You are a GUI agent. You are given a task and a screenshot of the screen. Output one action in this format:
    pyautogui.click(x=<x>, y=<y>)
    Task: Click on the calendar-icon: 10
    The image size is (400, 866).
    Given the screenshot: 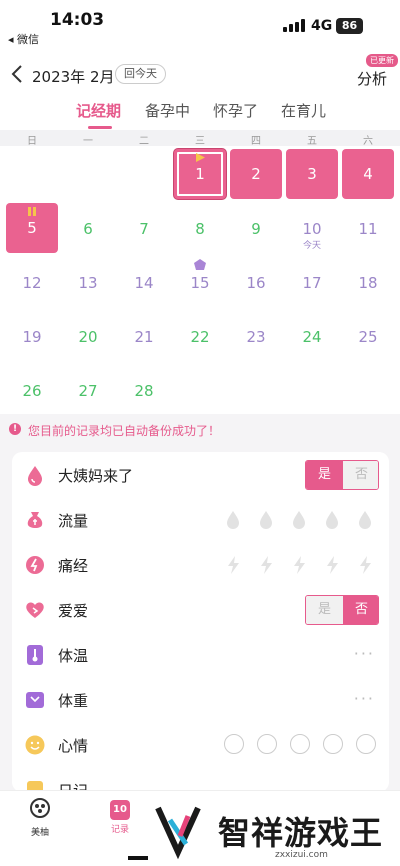 What is the action you would take?
    pyautogui.click(x=120, y=810)
    